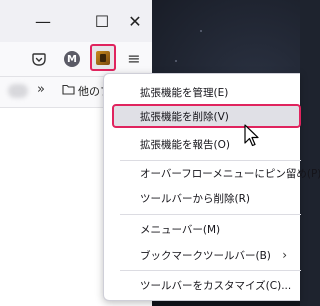 The width and height of the screenshot is (320, 306). What do you see at coordinates (284, 255) in the screenshot?
I see `submenu-chevron-icon: ›` at bounding box center [284, 255].